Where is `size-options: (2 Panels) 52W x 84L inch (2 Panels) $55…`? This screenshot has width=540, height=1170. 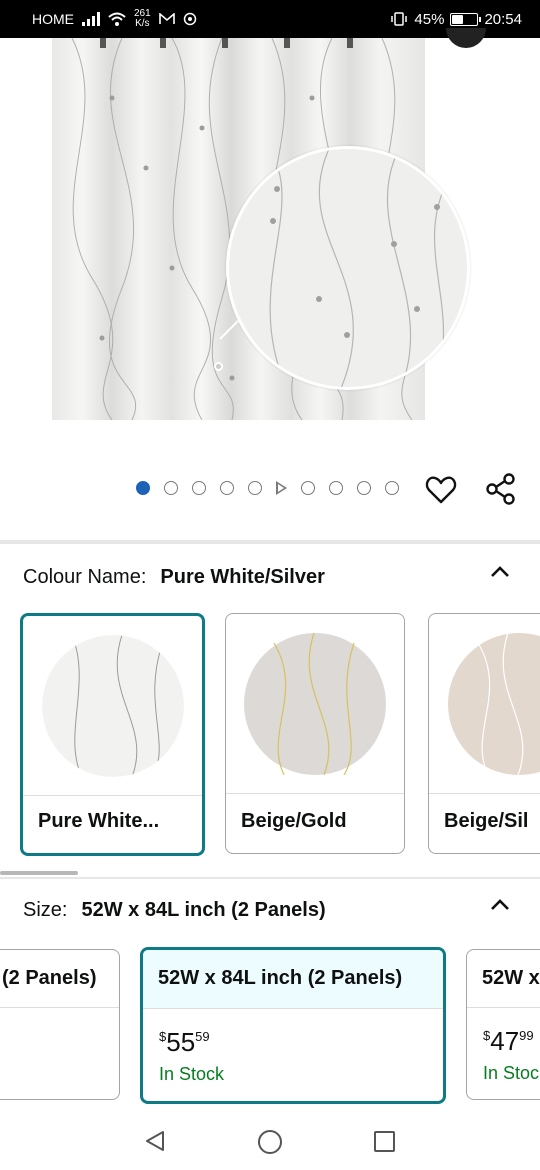
size-options: (2 Panels) 52W x 84L inch (2 Panels) $55… is located at coordinates (270, 1027).